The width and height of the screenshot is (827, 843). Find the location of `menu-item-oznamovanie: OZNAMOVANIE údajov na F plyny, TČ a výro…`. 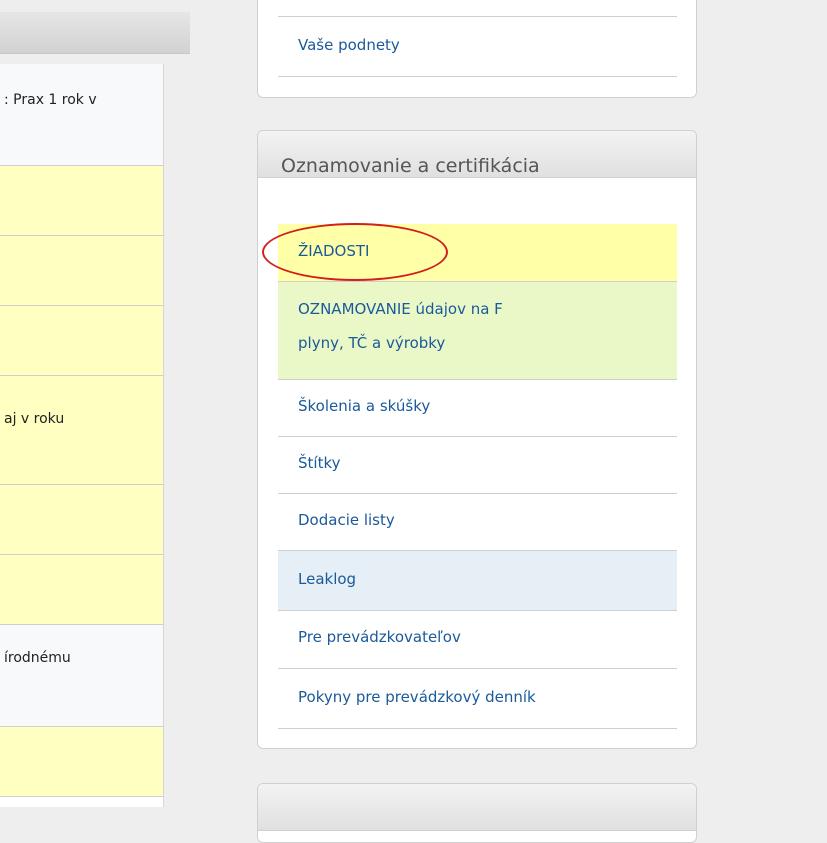

menu-item-oznamovanie: OZNAMOVANIE údajov na F plyny, TČ a výro… is located at coordinates (477, 331).